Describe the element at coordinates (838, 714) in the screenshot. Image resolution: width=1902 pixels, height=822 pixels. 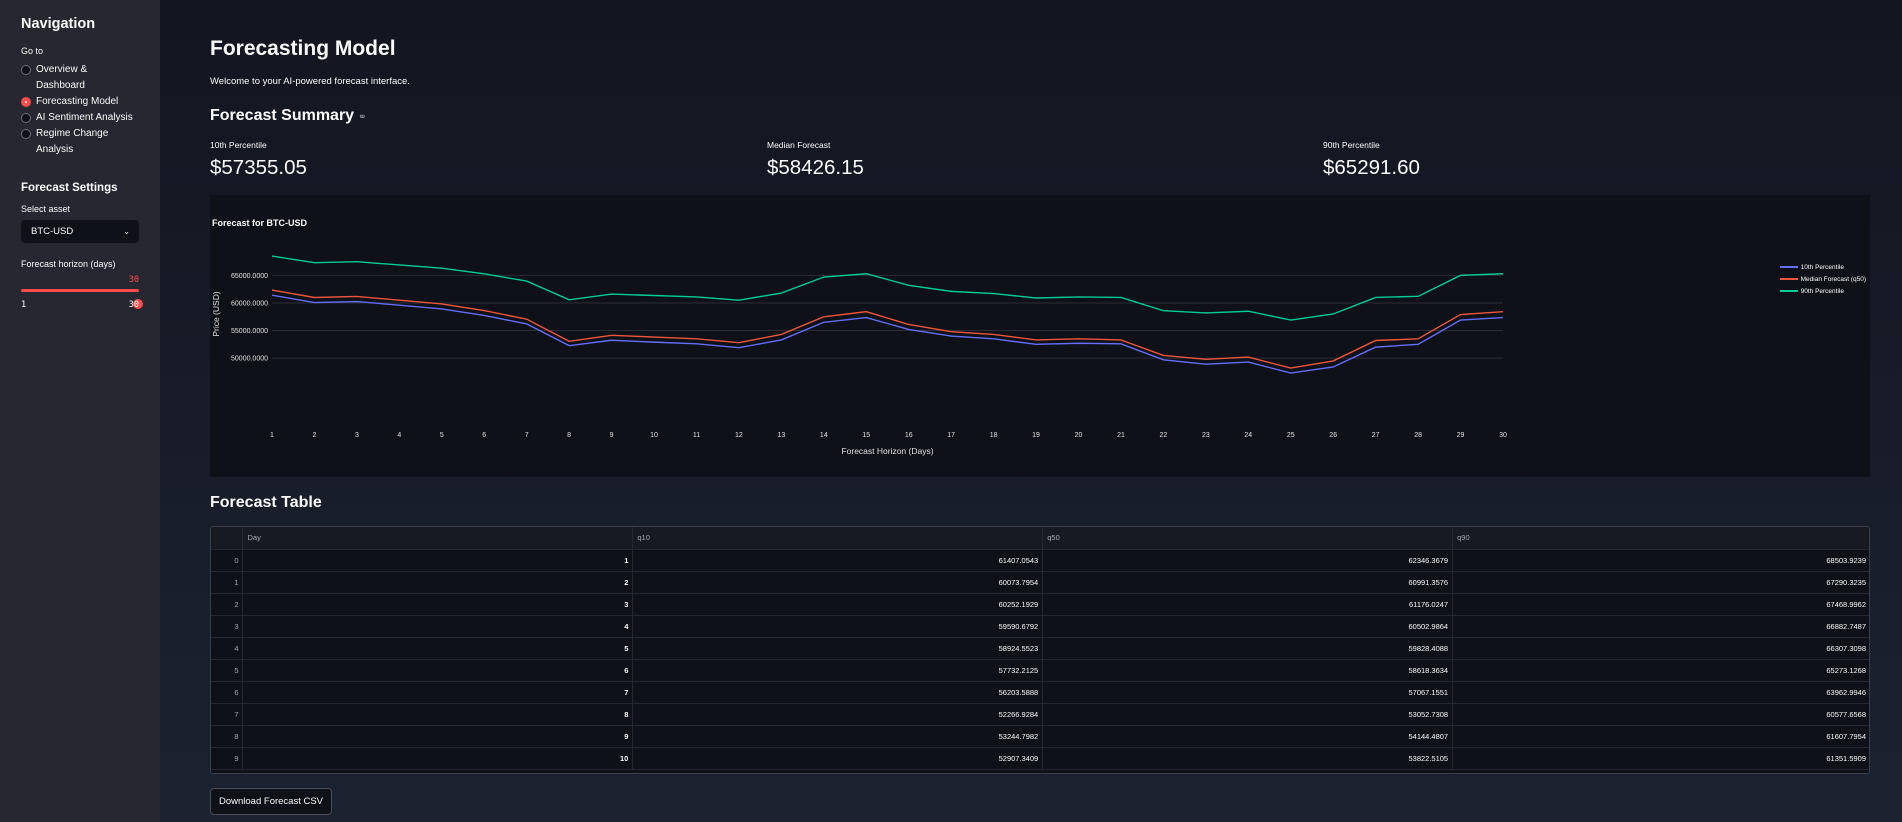
I see `table-cell: 52266.9284` at that location.